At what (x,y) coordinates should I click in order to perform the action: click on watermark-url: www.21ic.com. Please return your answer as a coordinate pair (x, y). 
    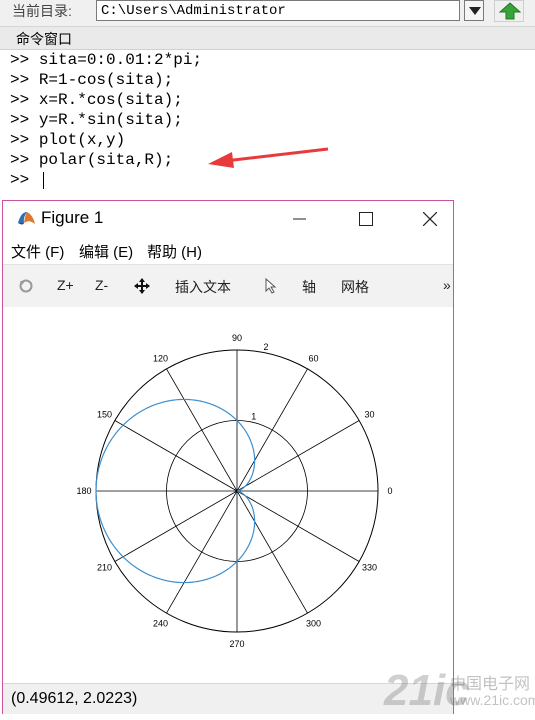
    Looking at the image, I should click on (492, 700).